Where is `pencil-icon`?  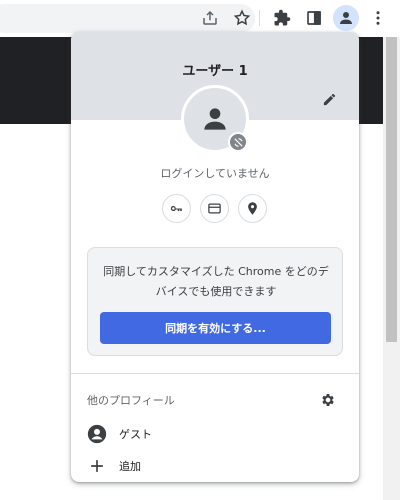 pencil-icon is located at coordinates (329, 99).